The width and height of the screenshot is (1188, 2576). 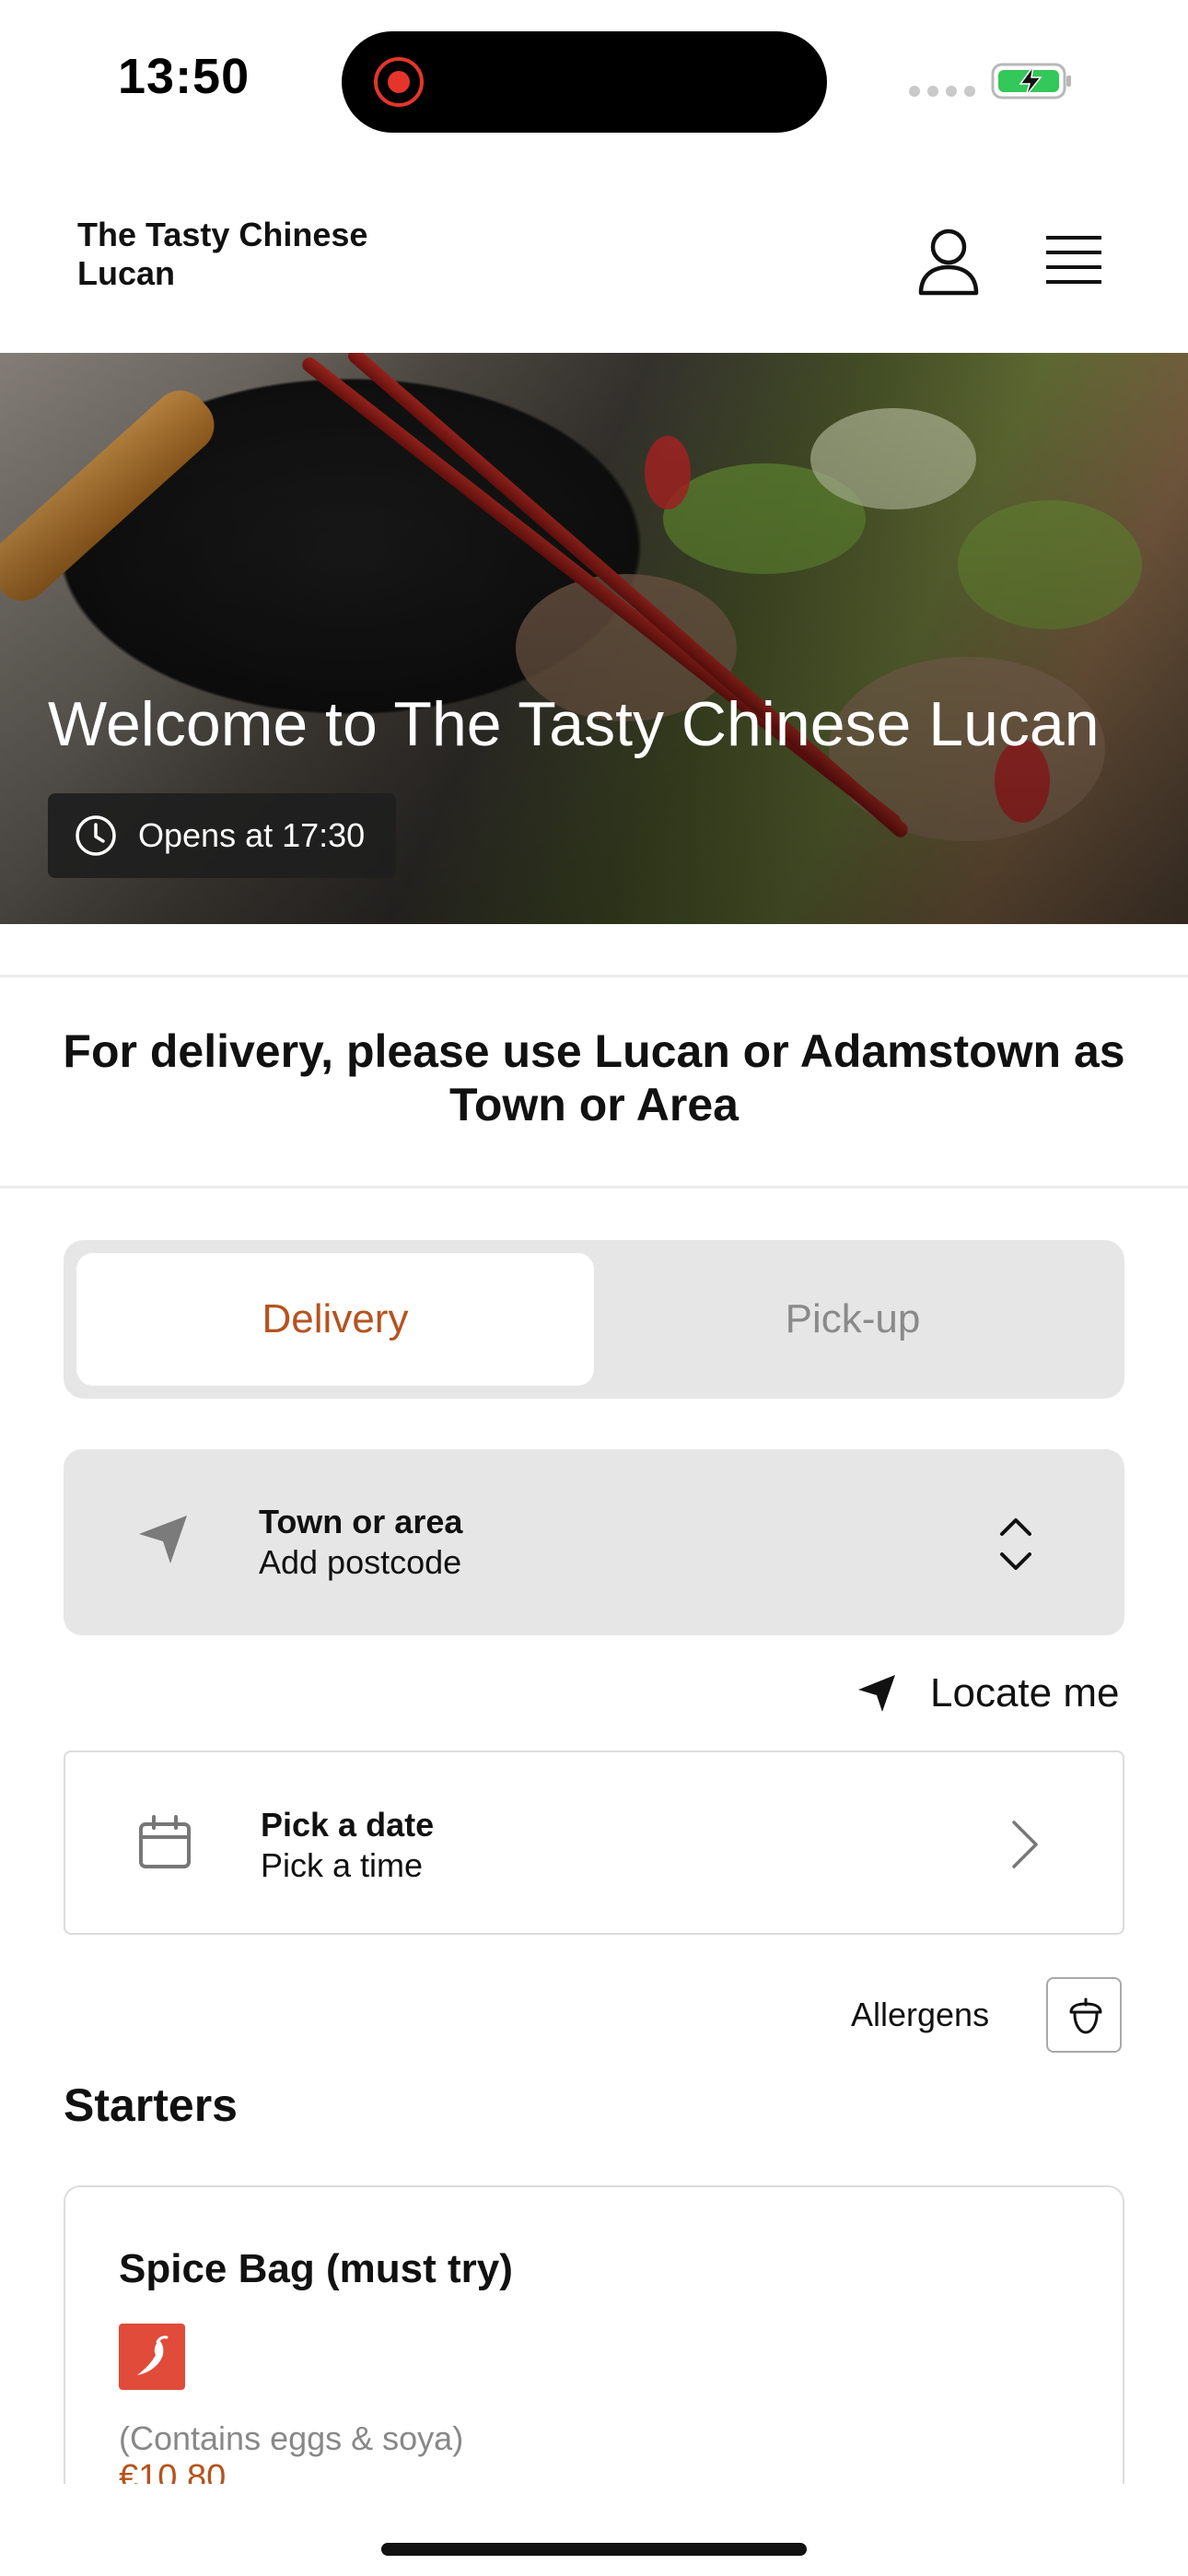 What do you see at coordinates (574, 724) in the screenshot?
I see `hero-title: Welcome to The Tasty Chinese Lucan` at bounding box center [574, 724].